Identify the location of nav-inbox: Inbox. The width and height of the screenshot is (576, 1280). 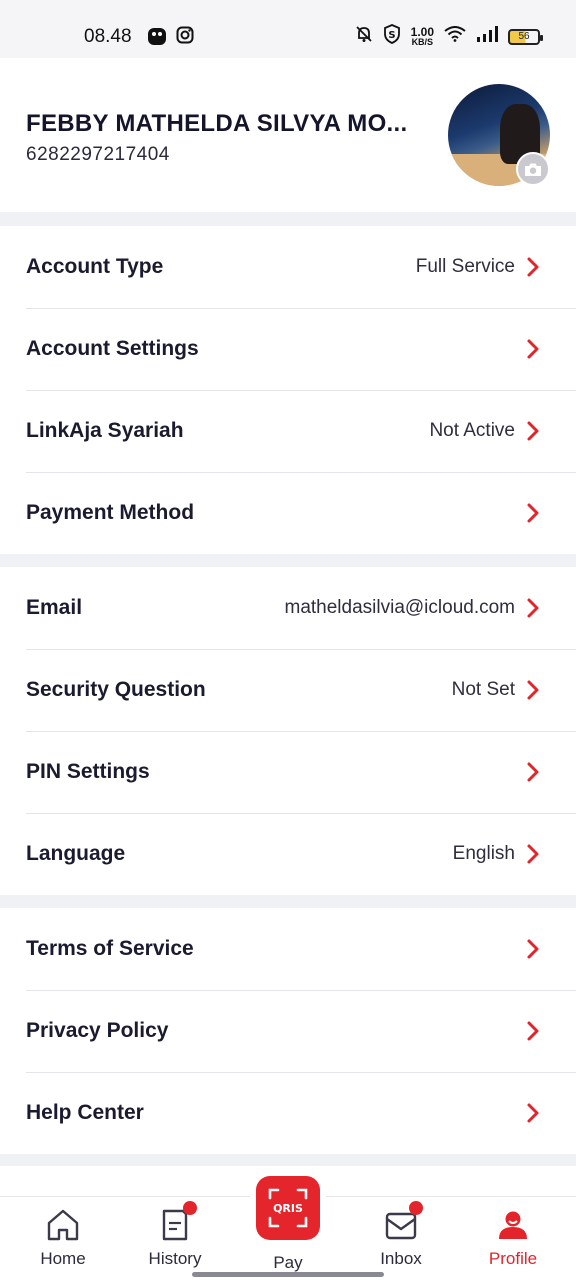
(401, 1235).